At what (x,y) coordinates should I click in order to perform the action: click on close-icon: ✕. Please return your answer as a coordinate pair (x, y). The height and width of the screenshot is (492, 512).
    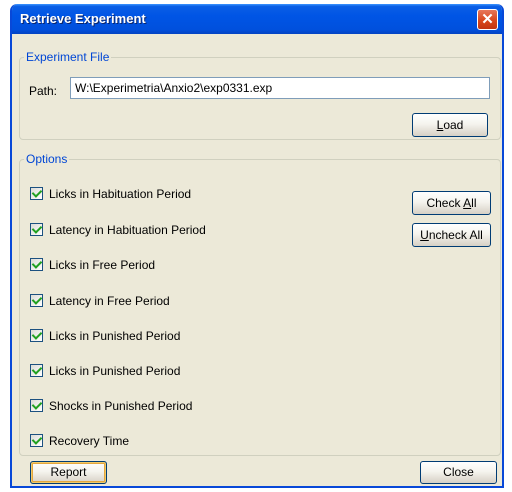
    Looking at the image, I should click on (487, 19).